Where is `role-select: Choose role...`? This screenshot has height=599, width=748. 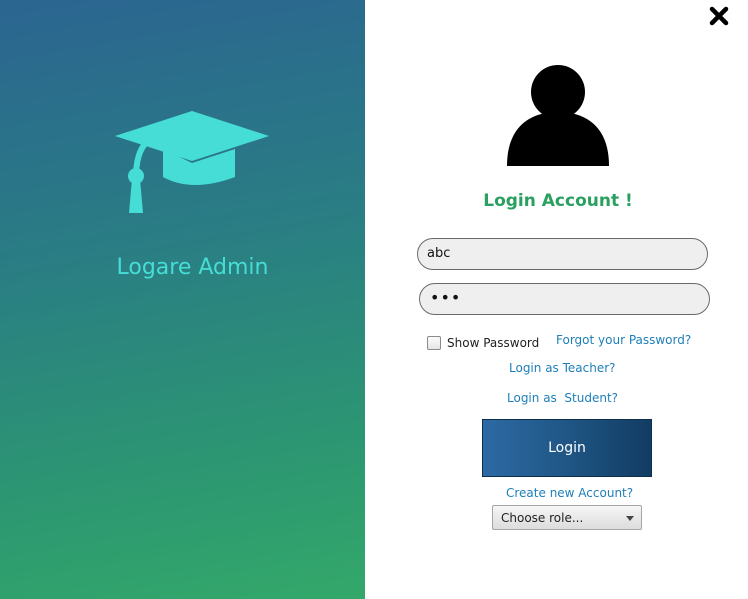
role-select: Choose role... is located at coordinates (567, 517).